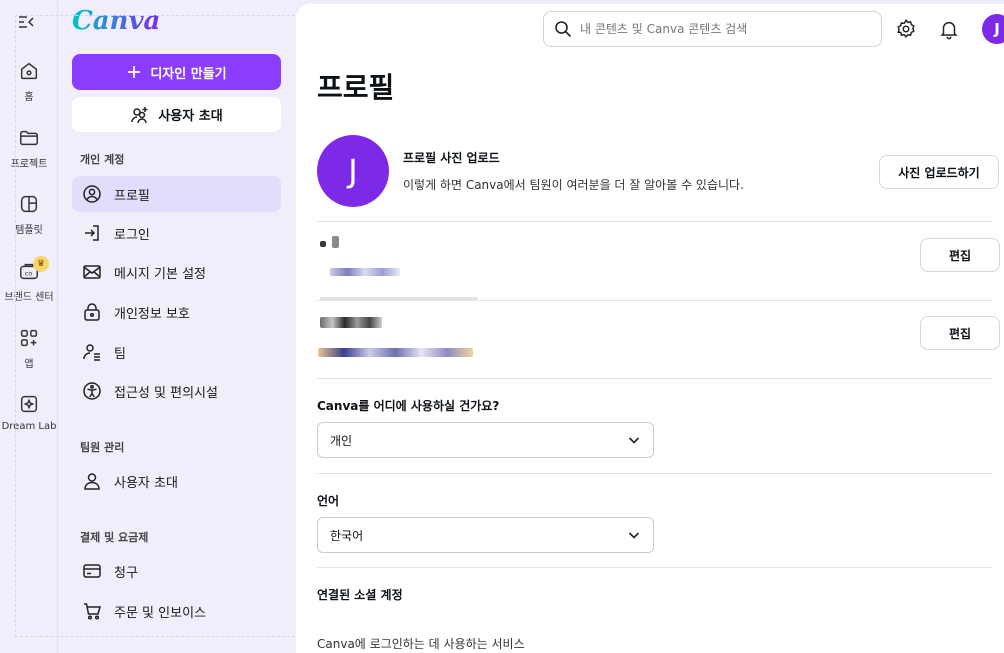 The height and width of the screenshot is (653, 1004). What do you see at coordinates (126, 573) in the screenshot?
I see `sidebar-item-label: 청구` at bounding box center [126, 573].